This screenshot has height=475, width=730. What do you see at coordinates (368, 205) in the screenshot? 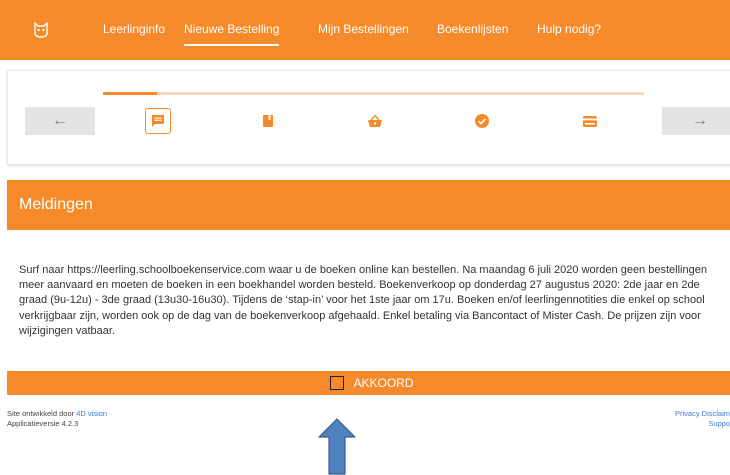
I see `section-header: Meldingen` at bounding box center [368, 205].